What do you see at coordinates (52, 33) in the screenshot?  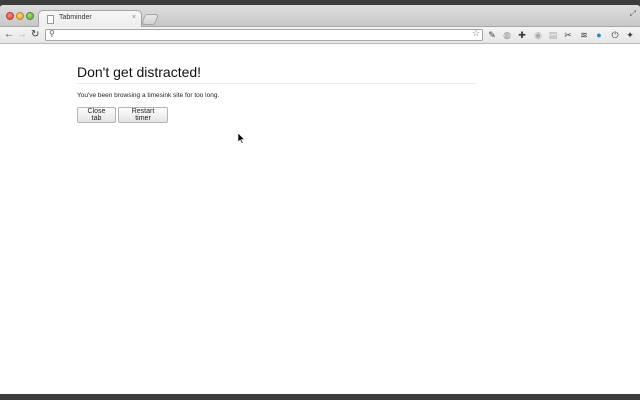 I see `search-icon: ⚲` at bounding box center [52, 33].